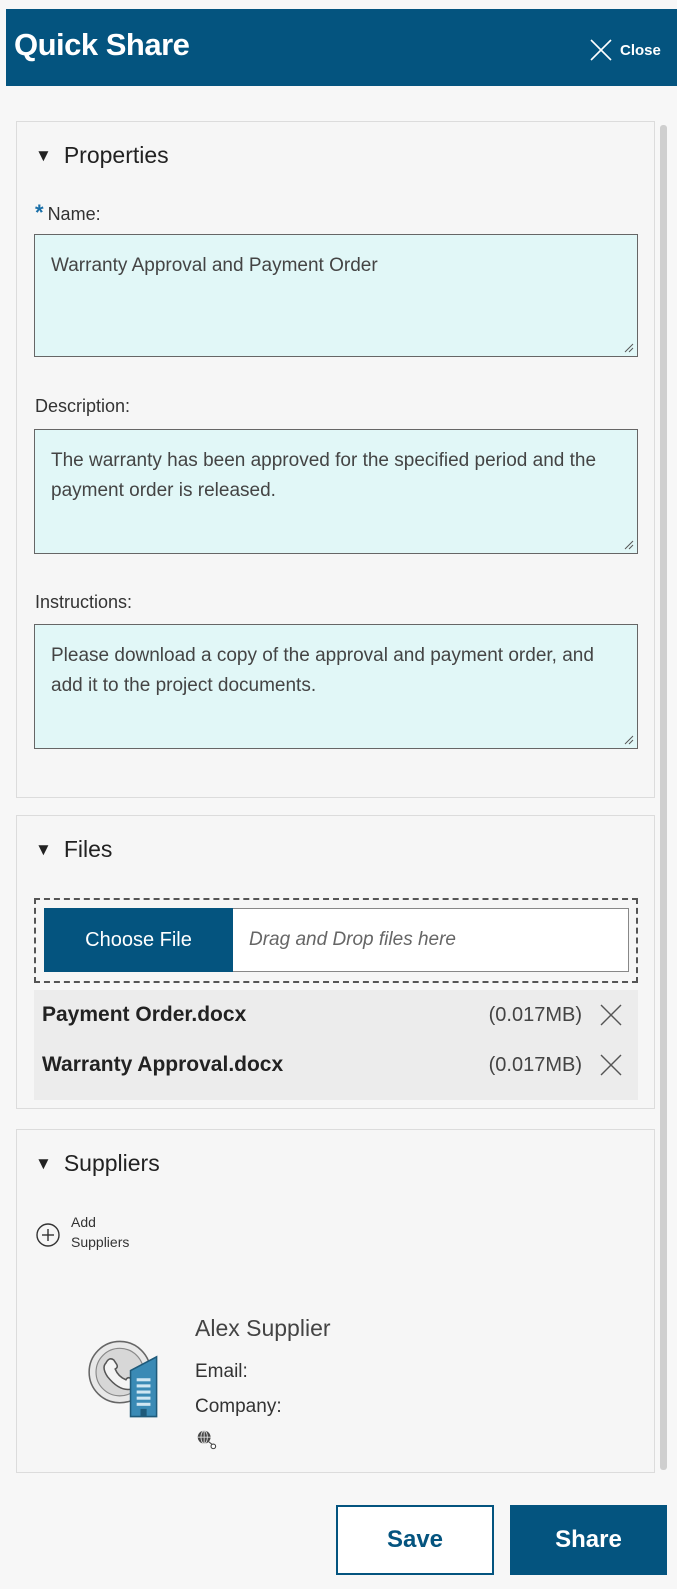  I want to click on supplier-company-label: Company:, so click(238, 1406).